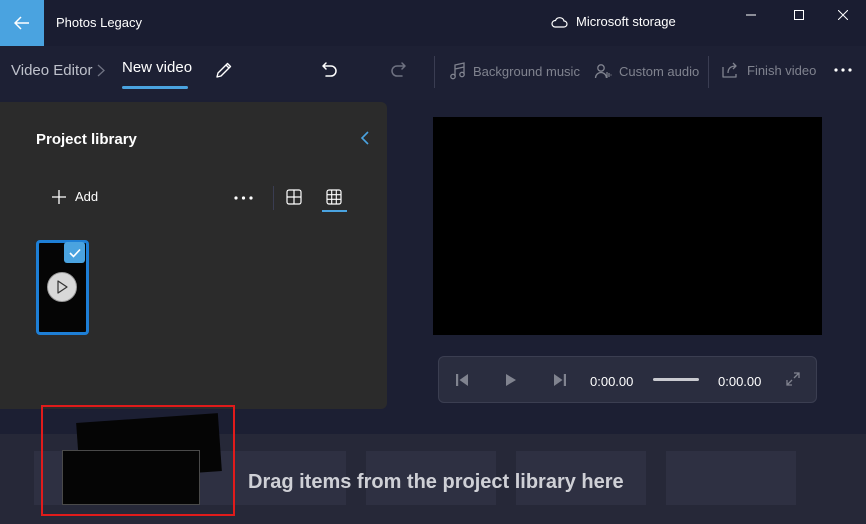 The width and height of the screenshot is (866, 524). I want to click on expand-icon, so click(793, 379).